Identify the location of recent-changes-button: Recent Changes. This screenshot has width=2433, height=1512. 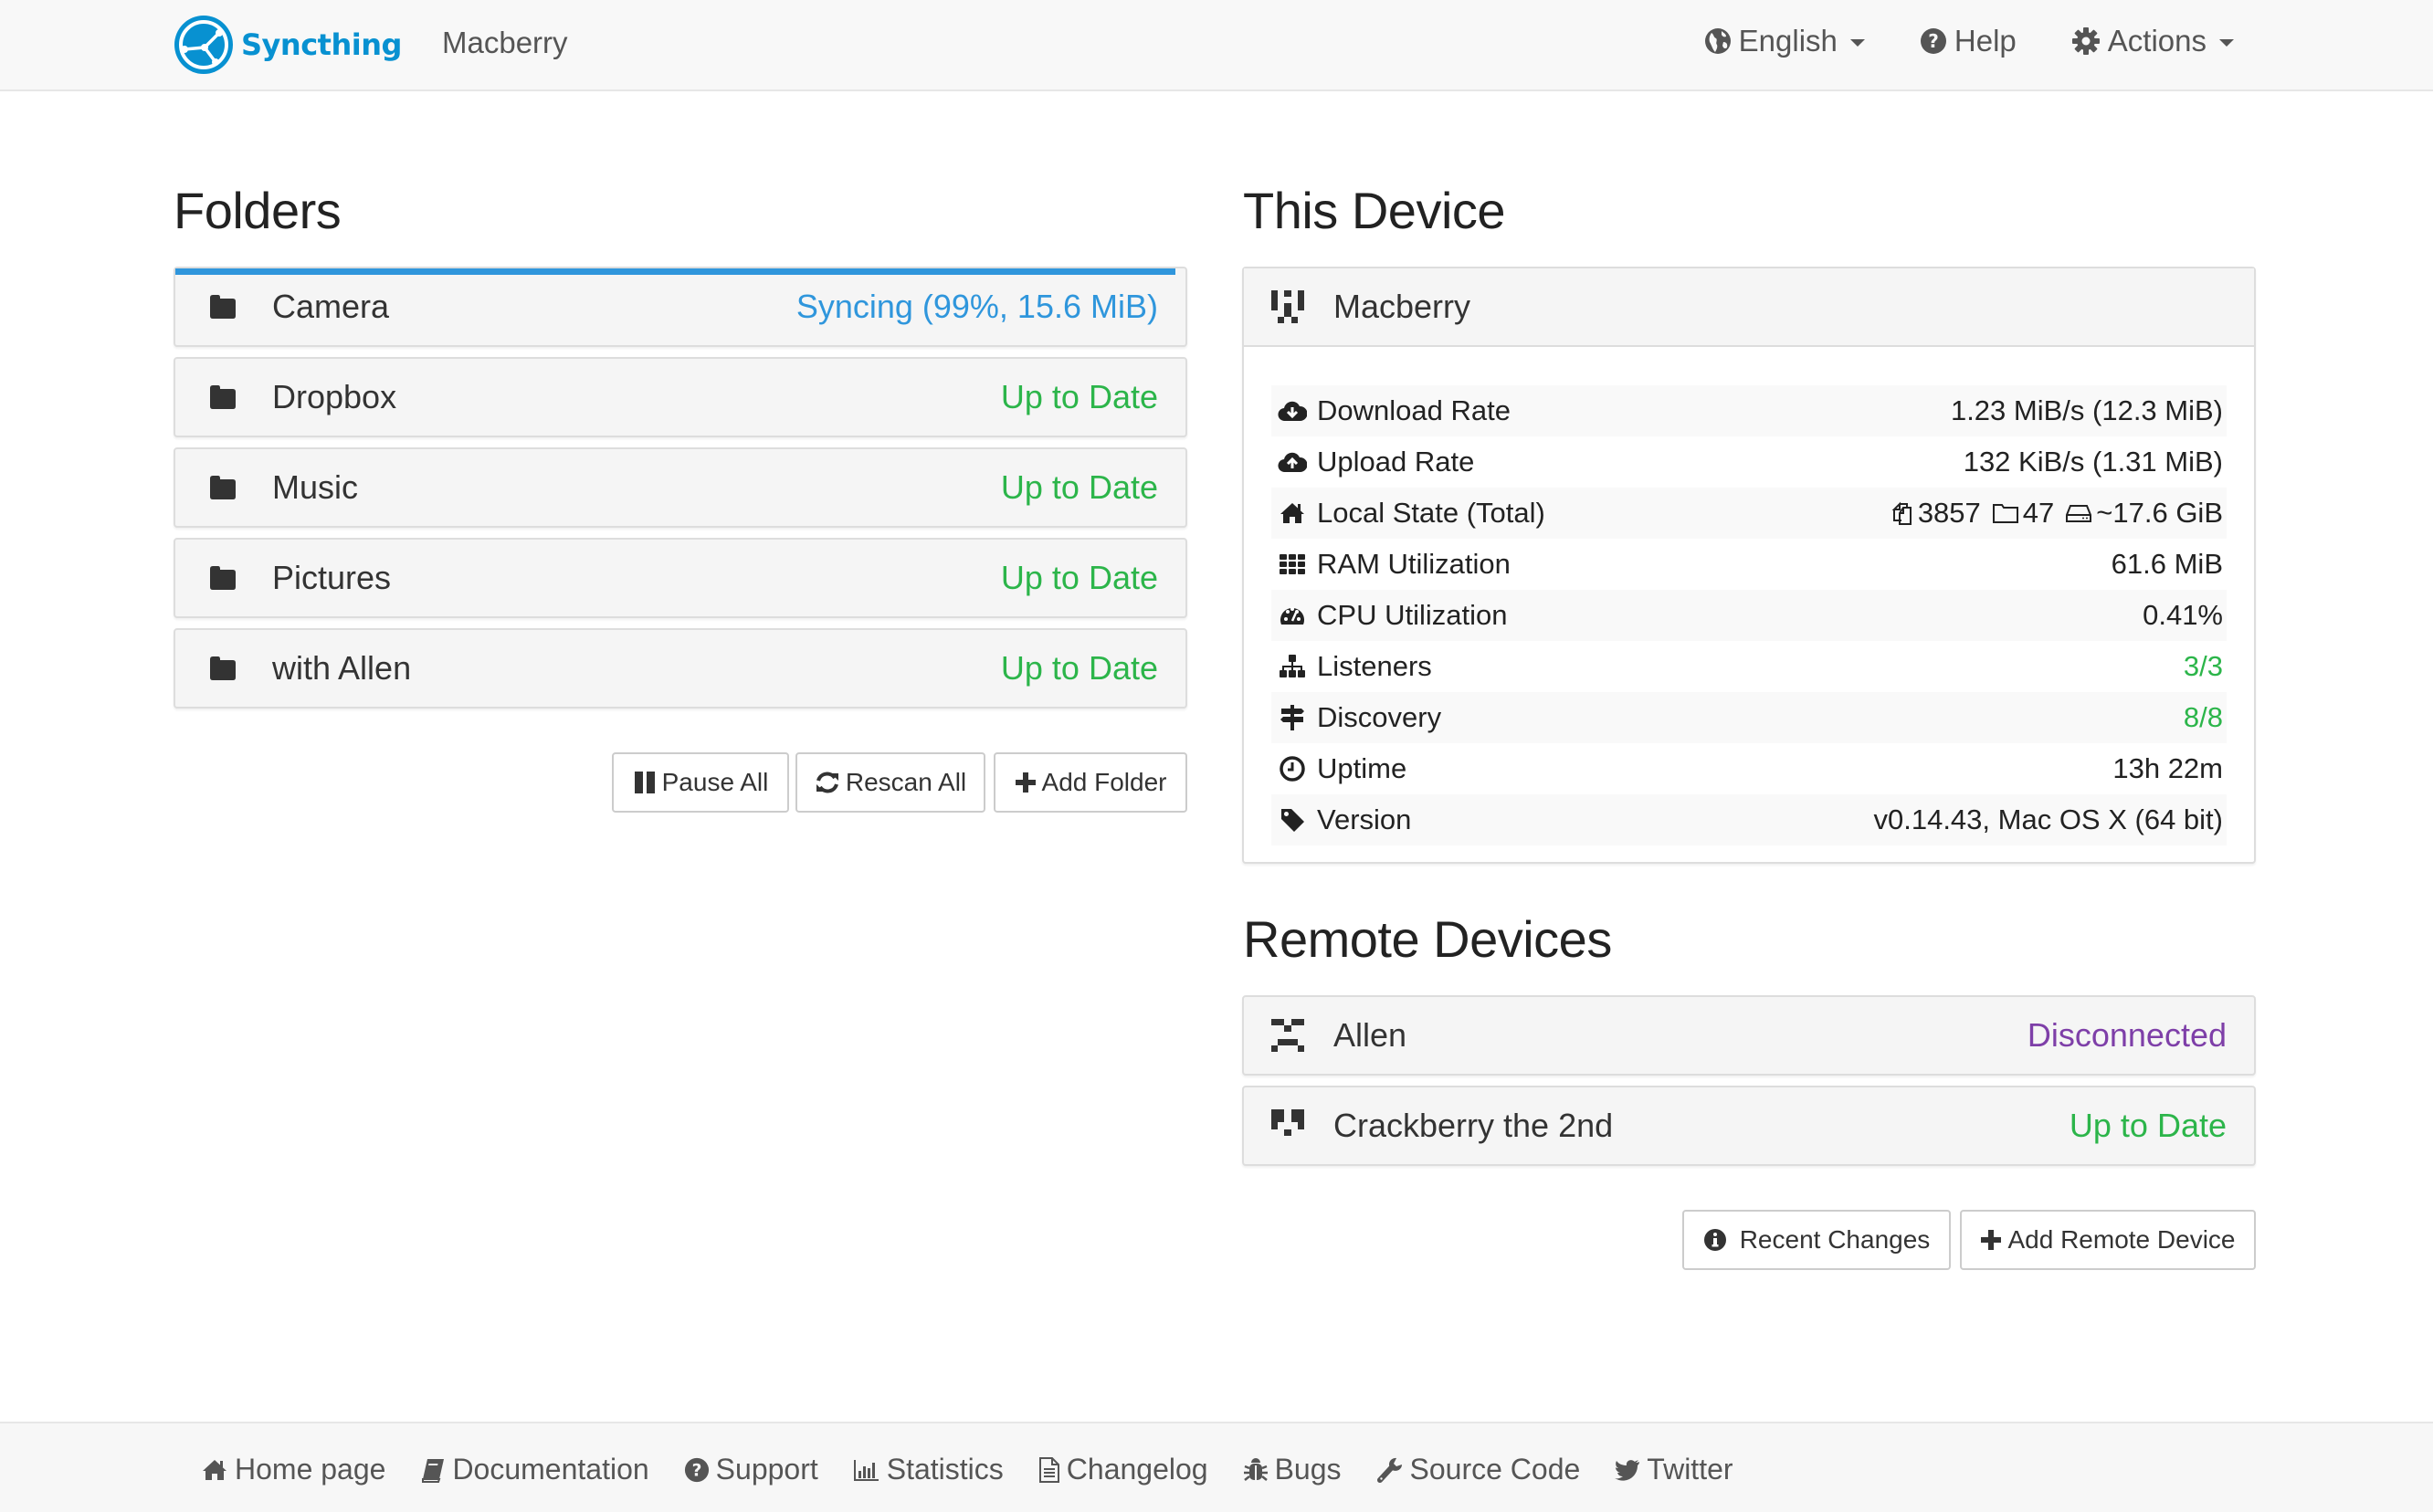
(1817, 1240).